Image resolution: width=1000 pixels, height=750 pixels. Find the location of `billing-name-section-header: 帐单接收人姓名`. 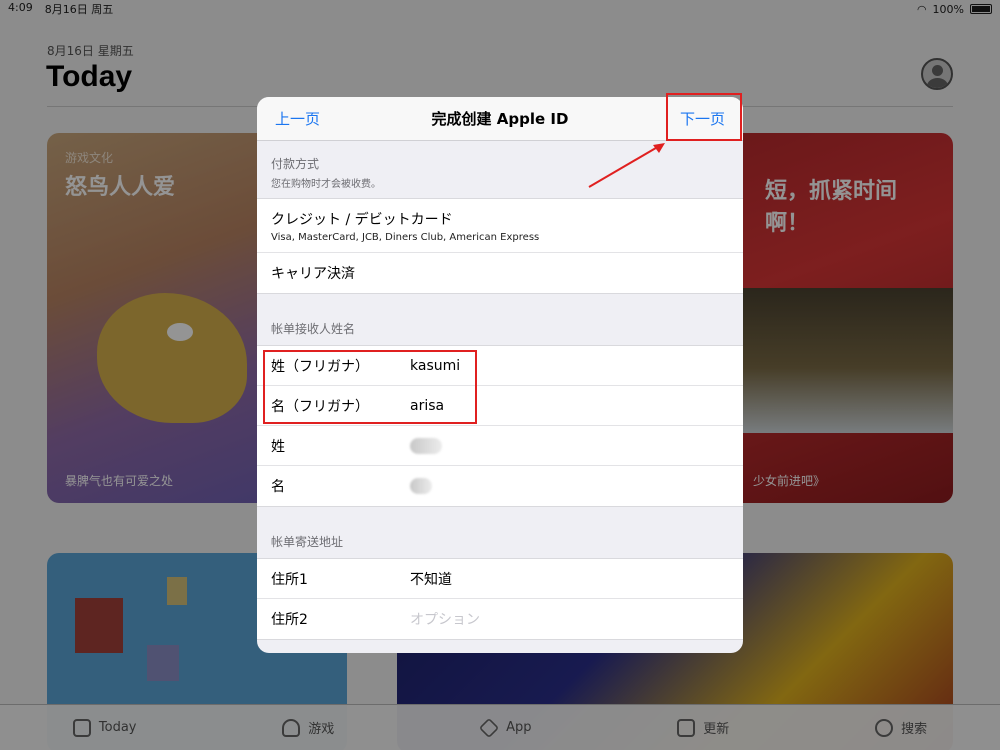

billing-name-section-header: 帐单接收人姓名 is located at coordinates (500, 319).